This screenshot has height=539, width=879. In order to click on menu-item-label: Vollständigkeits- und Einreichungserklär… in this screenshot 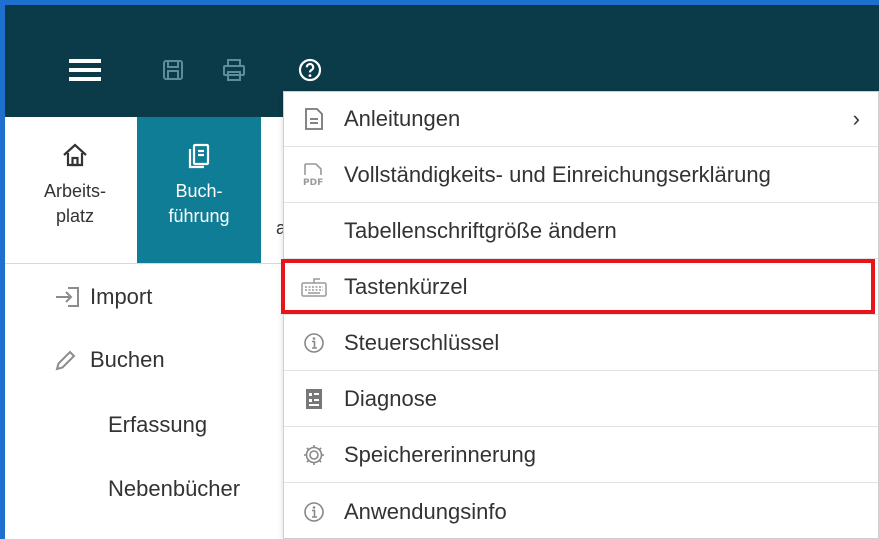, I will do `click(557, 174)`.